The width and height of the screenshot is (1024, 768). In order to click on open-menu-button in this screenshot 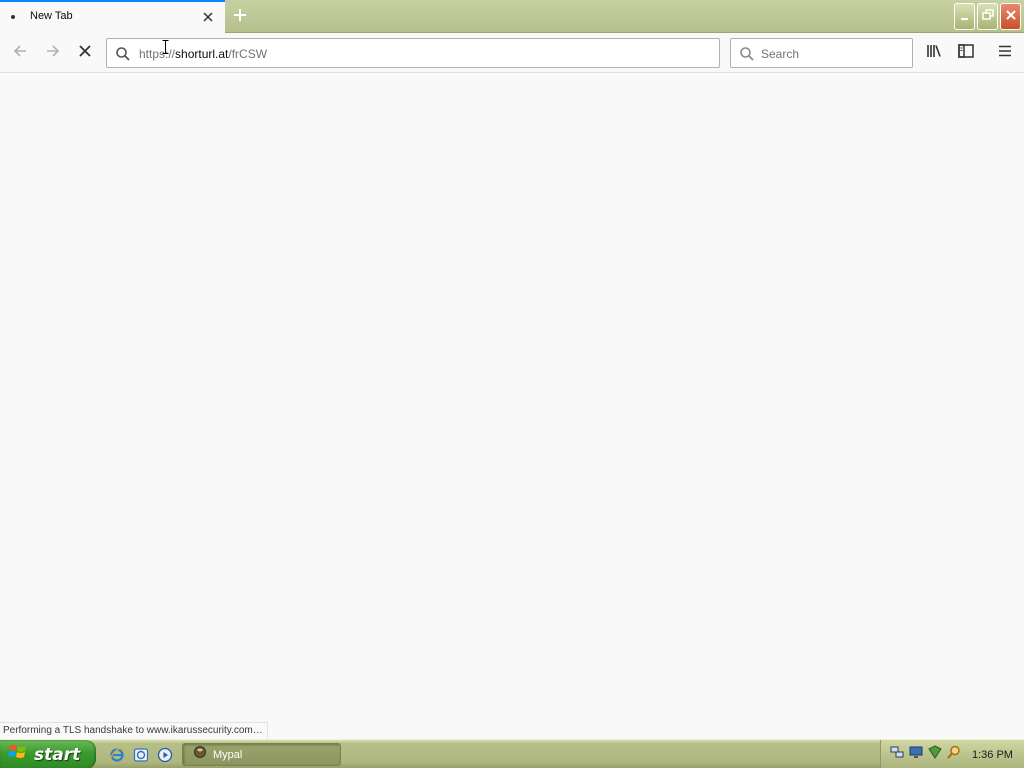, I will do `click(1005, 53)`.